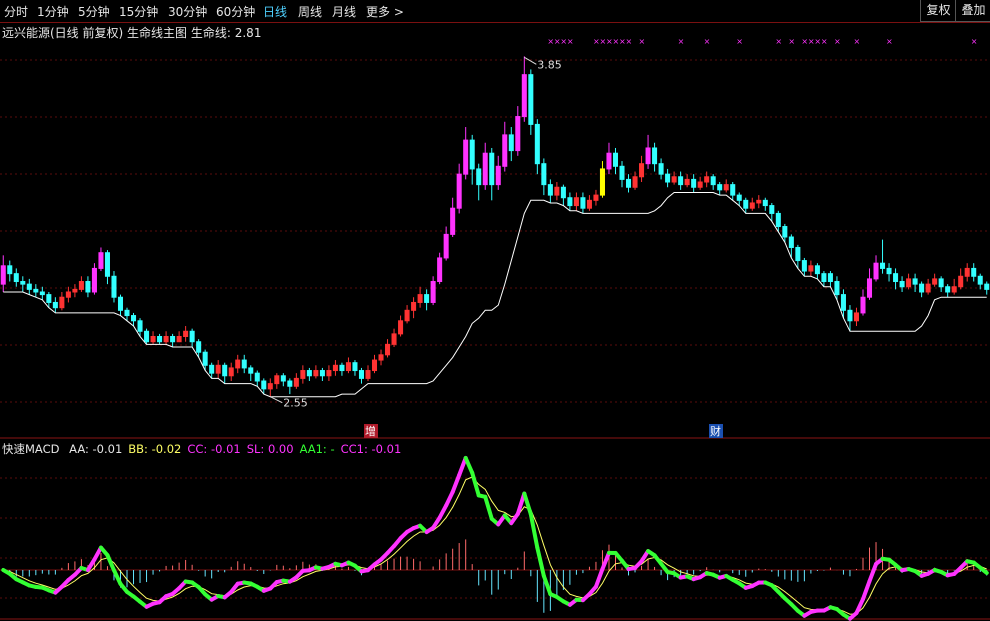  Describe the element at coordinates (295, 403) in the screenshot. I see `low-label: 2.55` at that location.